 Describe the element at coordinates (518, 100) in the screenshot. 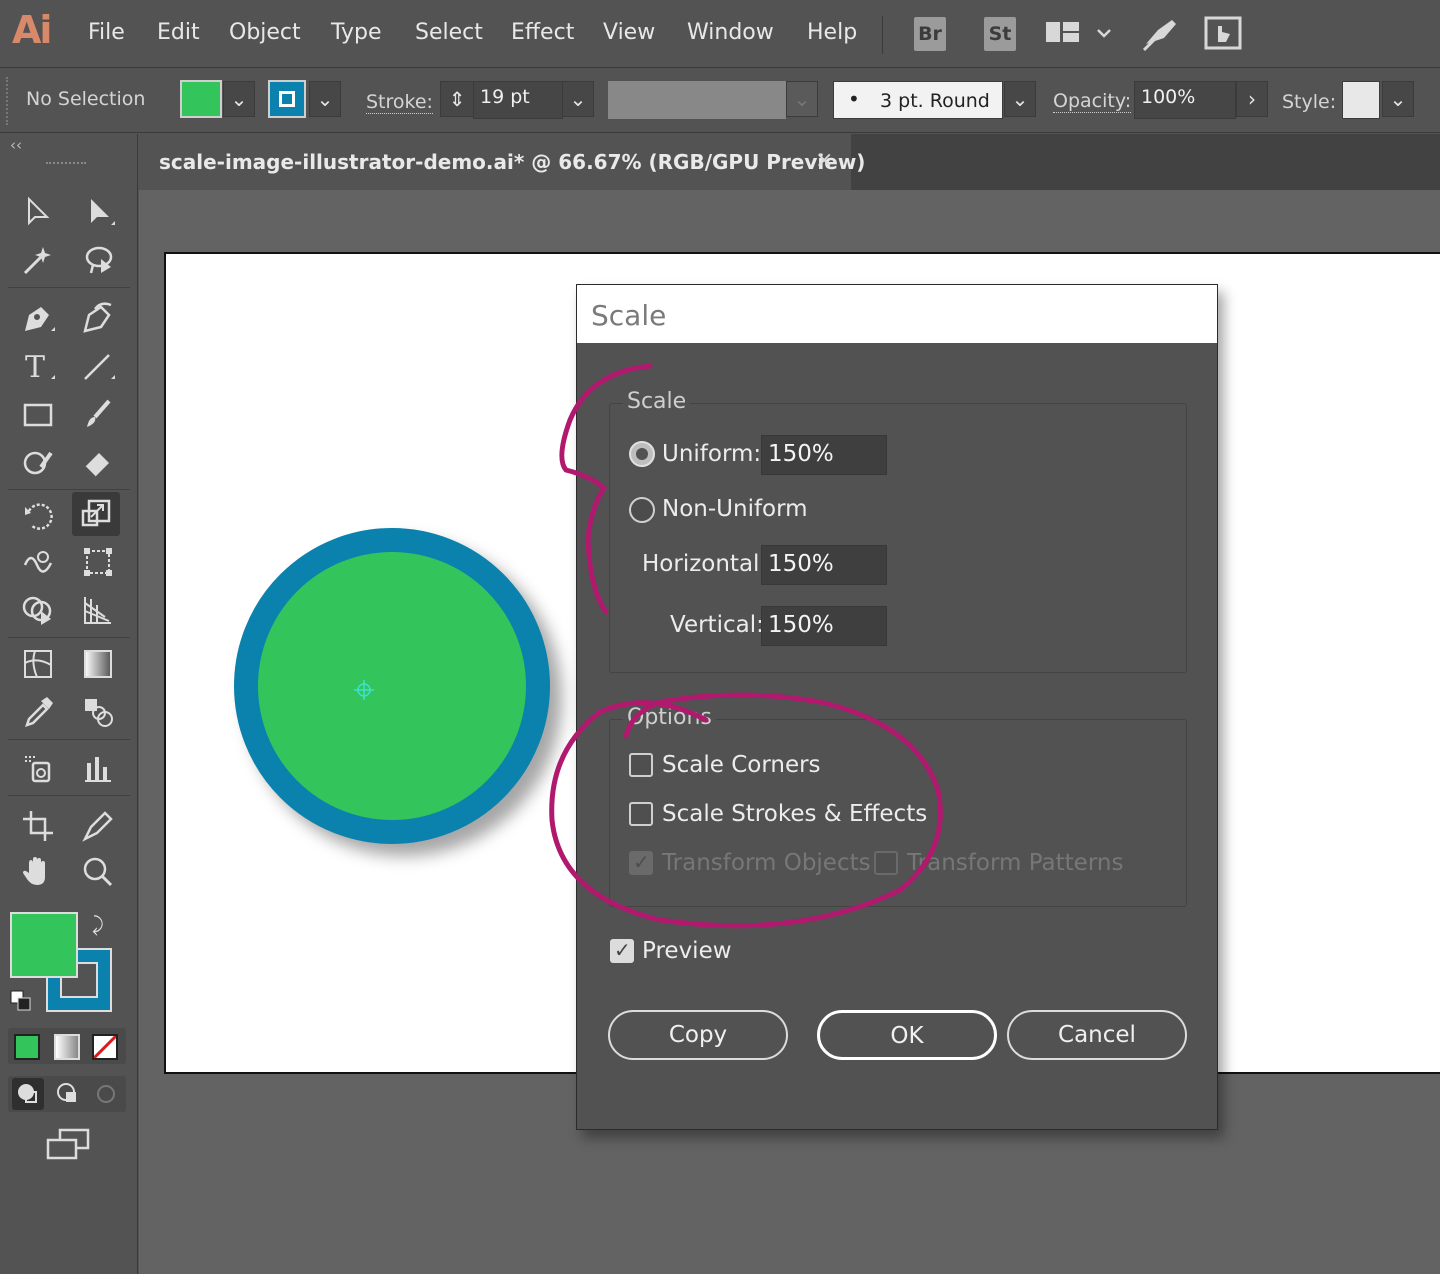

I see `stroke-weight-field: 19 pt` at that location.